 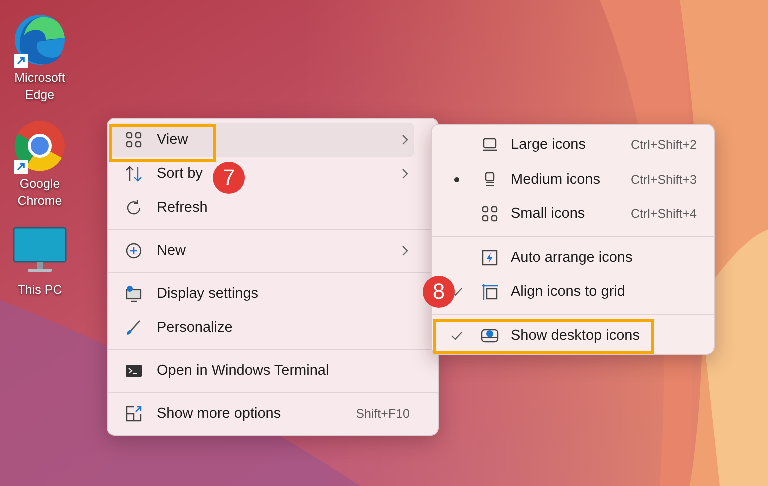 I want to click on shortcut-text: Ctrl+Shift+2, so click(x=663, y=145).